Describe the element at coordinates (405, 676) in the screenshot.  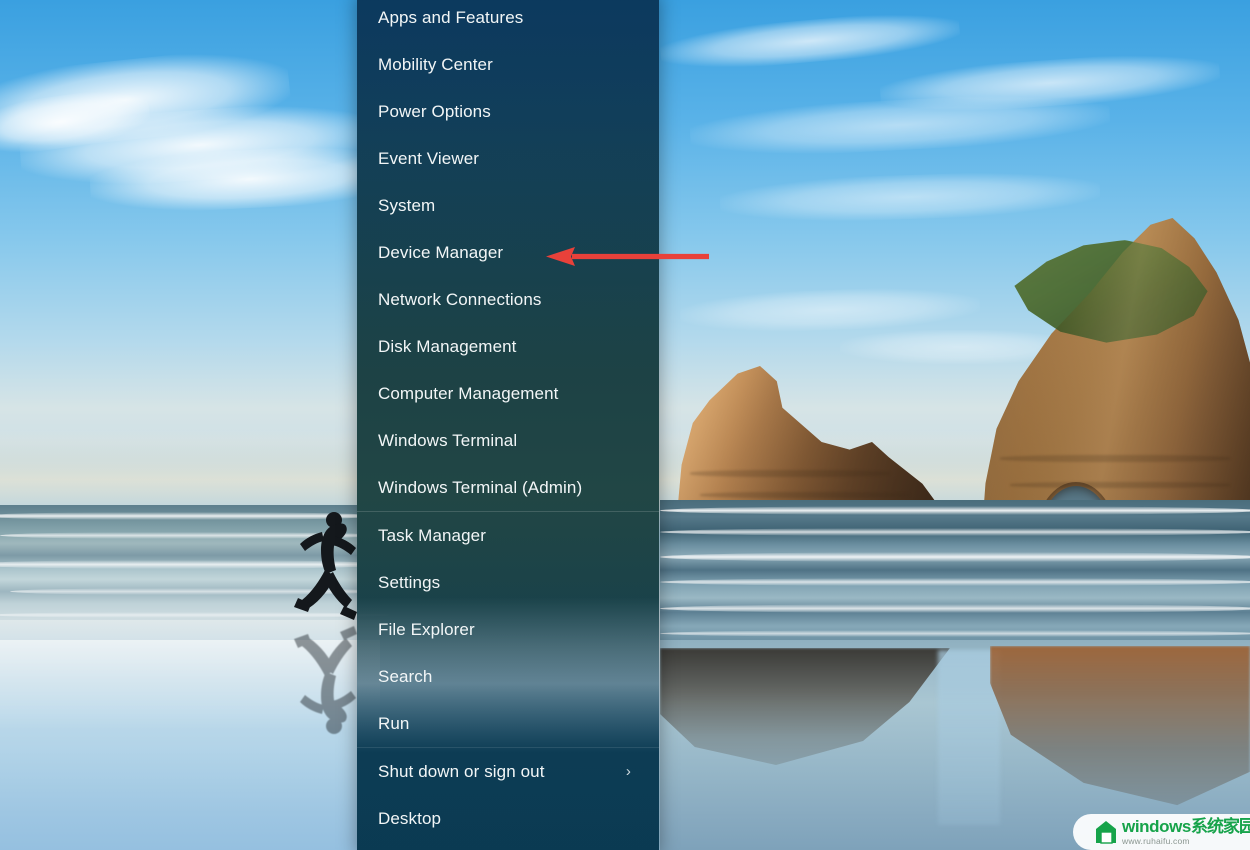
I see `menu-item-label: Search` at that location.